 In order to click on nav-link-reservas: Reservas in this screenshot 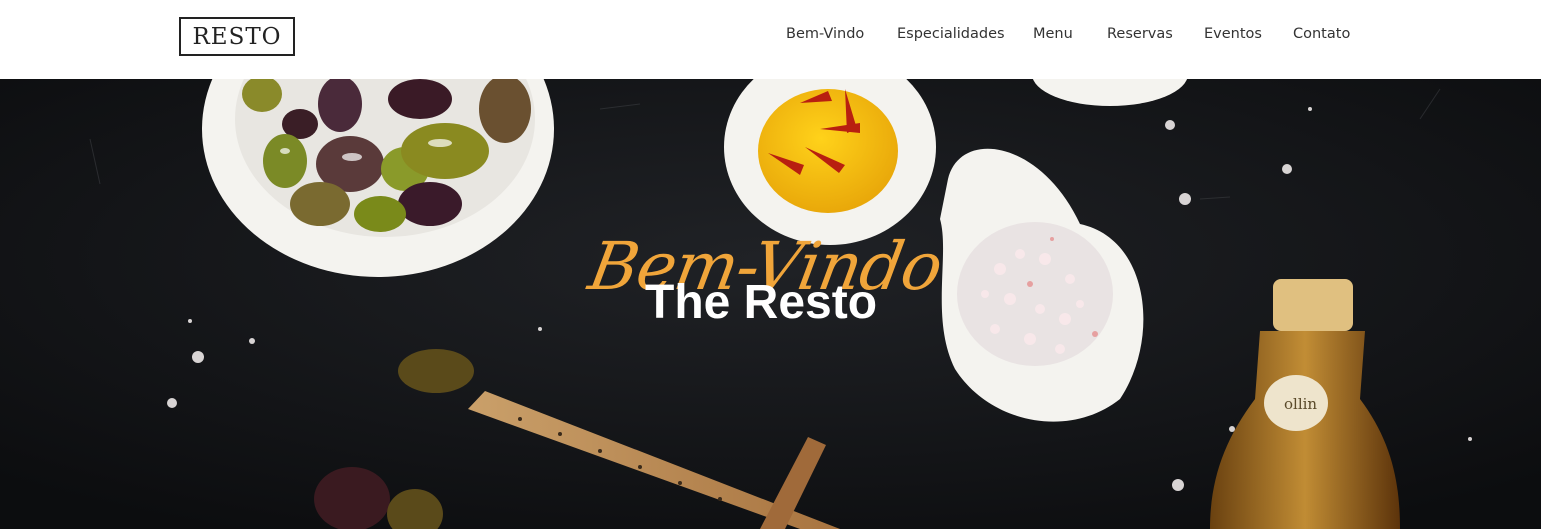, I will do `click(1140, 34)`.